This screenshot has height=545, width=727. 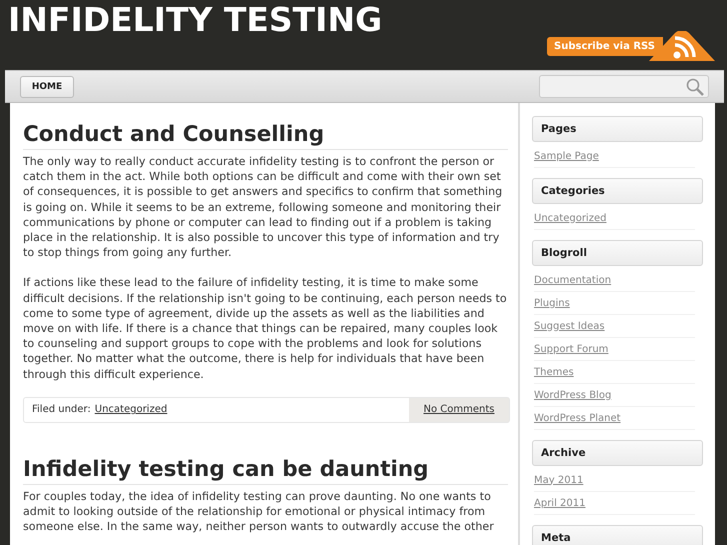 I want to click on sidebar-link: WordPress Planet, so click(x=577, y=418).